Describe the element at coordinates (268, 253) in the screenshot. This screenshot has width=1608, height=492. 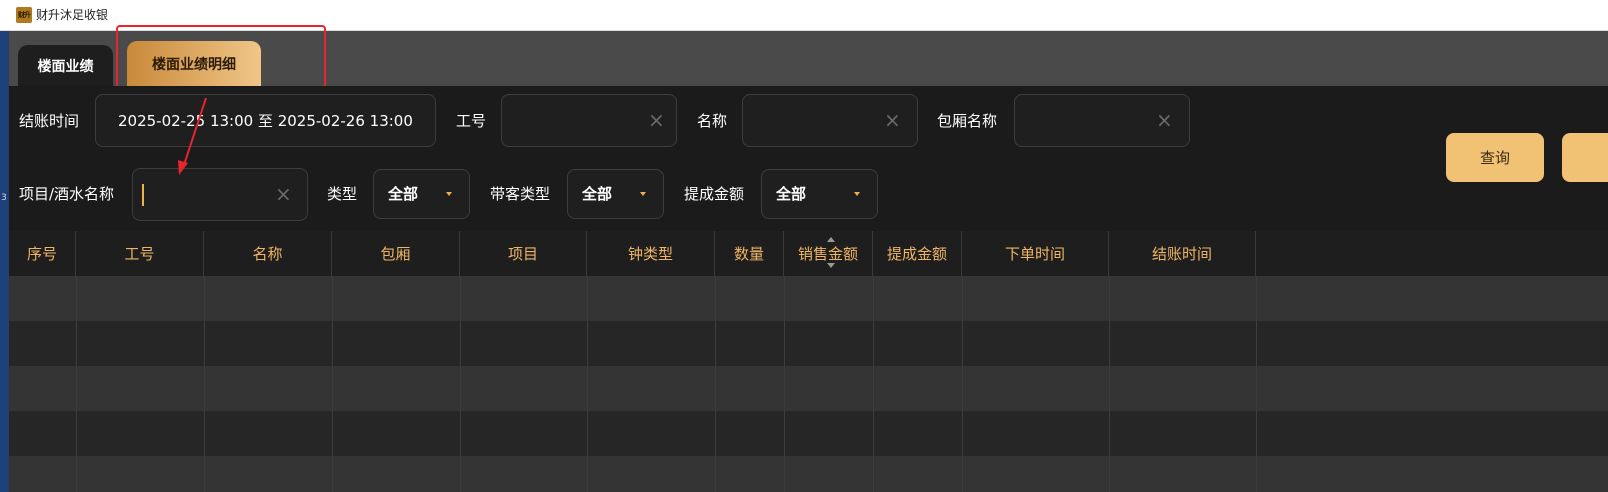
I see `column-header-name: 名称` at that location.